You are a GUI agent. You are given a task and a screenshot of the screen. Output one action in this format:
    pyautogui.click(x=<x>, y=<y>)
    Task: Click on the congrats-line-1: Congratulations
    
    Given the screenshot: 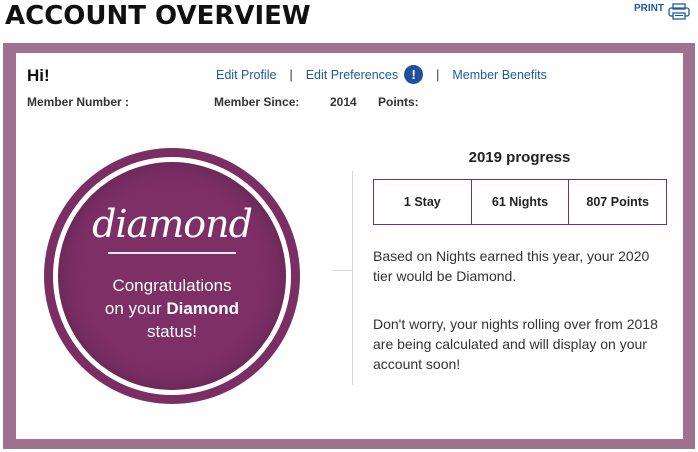 What is the action you would take?
    pyautogui.click(x=172, y=285)
    